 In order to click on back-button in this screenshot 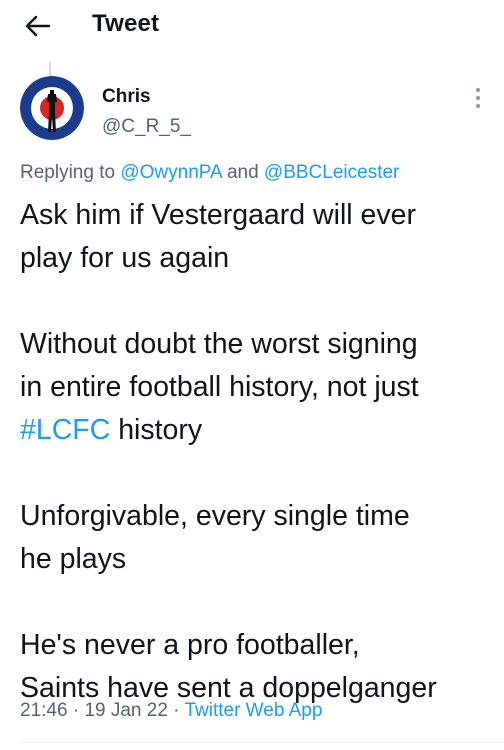, I will do `click(38, 26)`.